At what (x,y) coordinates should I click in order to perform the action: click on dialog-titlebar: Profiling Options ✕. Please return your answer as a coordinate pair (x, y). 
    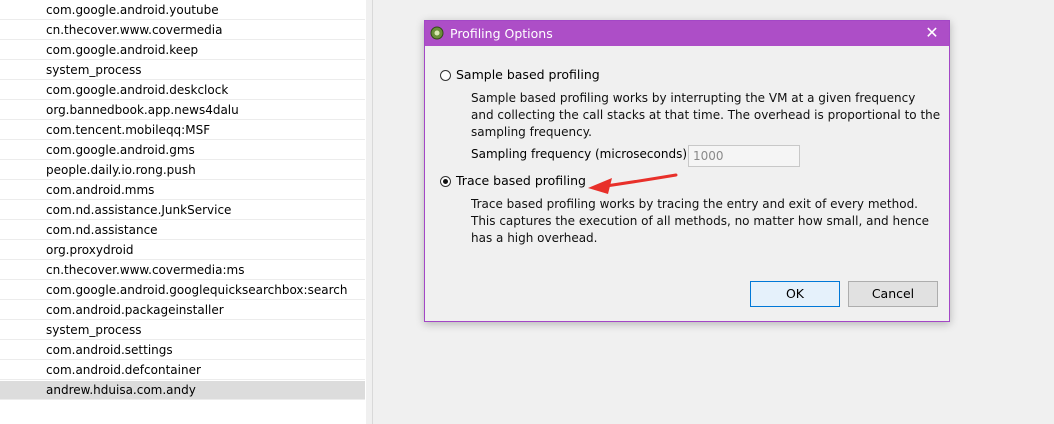
    Looking at the image, I should click on (687, 33).